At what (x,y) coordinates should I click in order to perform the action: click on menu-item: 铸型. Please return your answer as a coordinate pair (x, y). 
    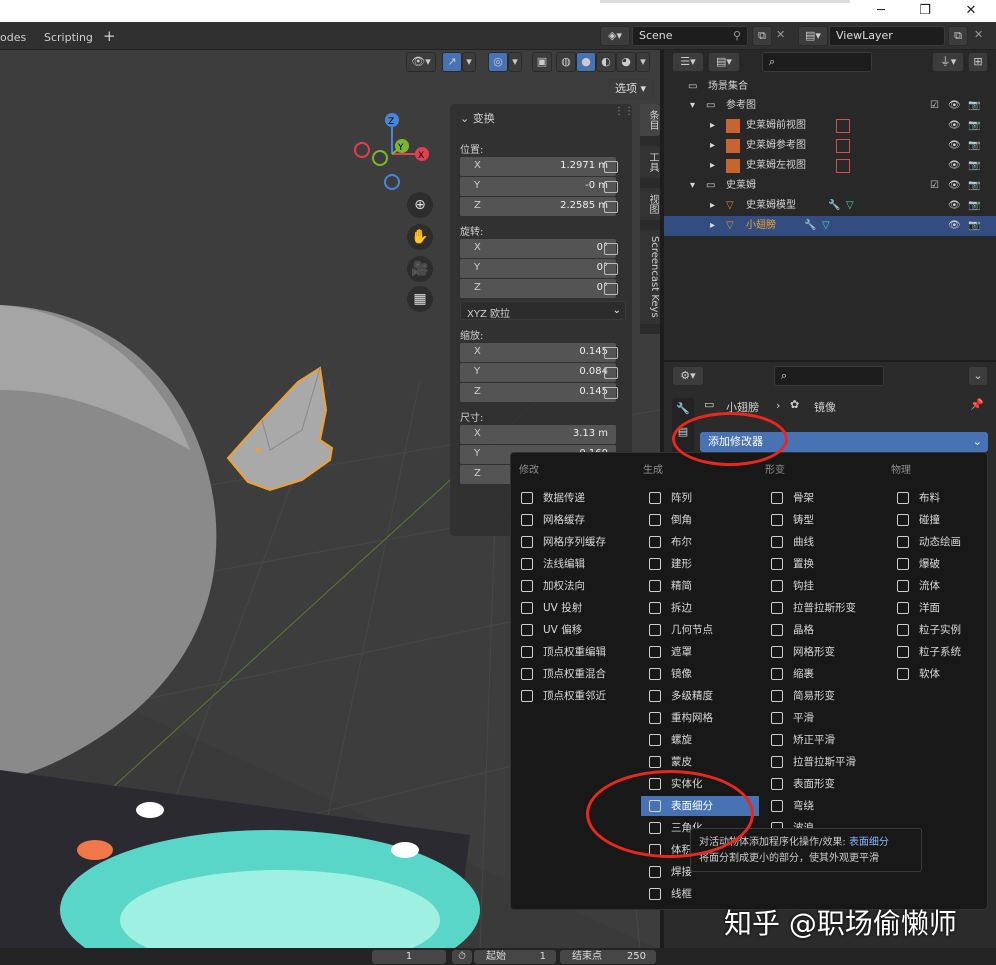
    Looking at the image, I should click on (822, 520).